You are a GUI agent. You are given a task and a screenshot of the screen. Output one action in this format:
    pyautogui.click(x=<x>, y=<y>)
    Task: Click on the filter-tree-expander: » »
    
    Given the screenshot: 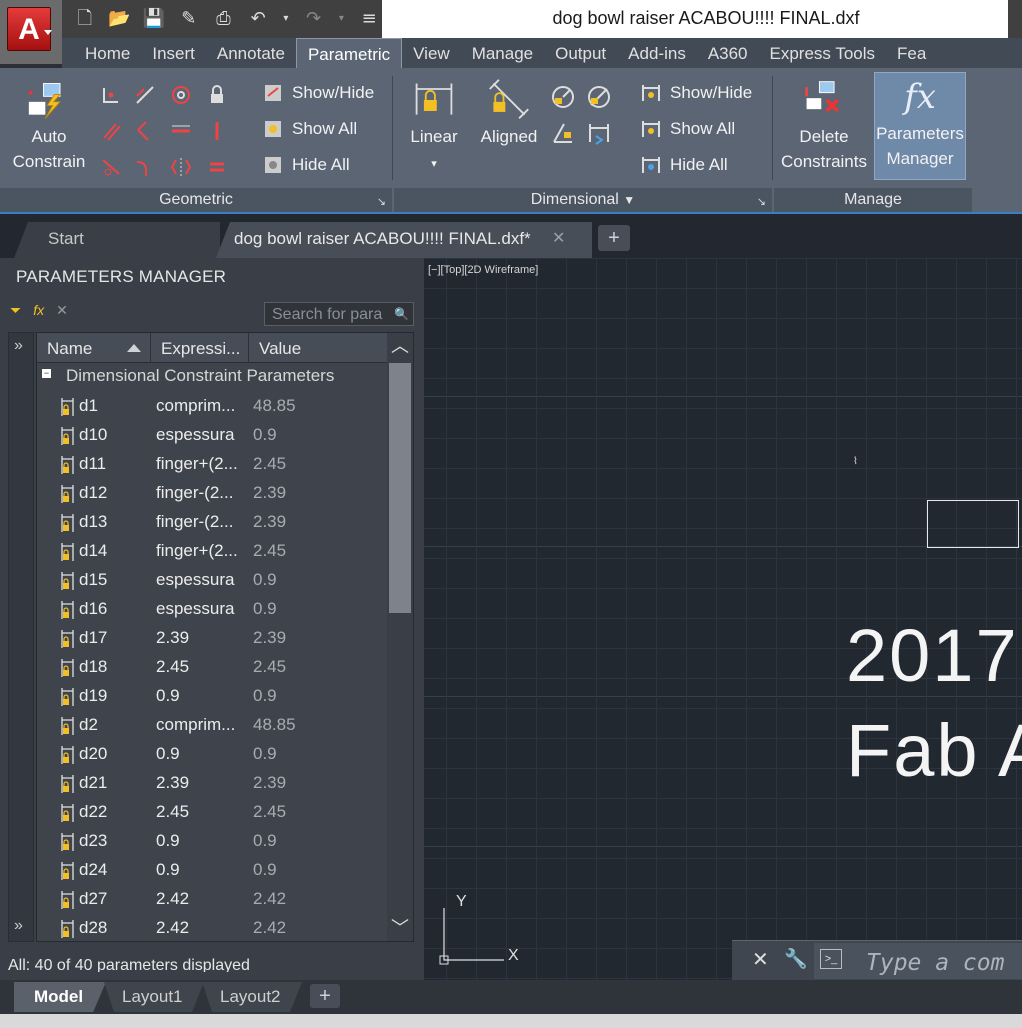 What is the action you would take?
    pyautogui.click(x=21, y=637)
    